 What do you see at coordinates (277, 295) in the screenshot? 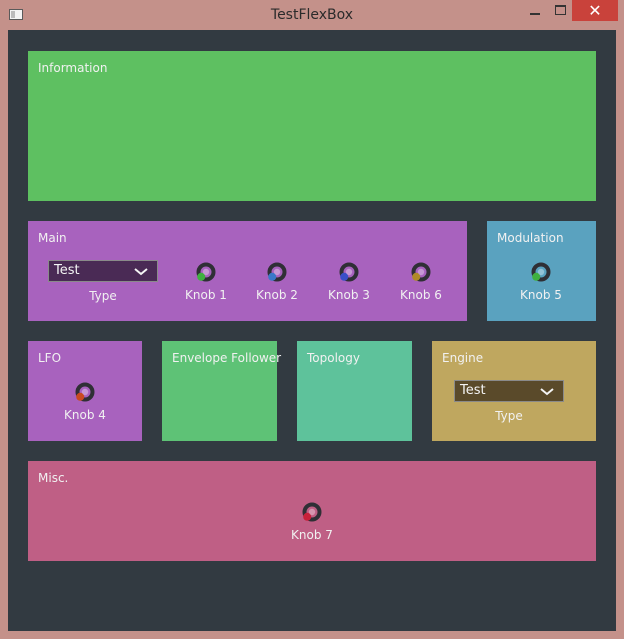
I see `knob-label: Knob 2` at bounding box center [277, 295].